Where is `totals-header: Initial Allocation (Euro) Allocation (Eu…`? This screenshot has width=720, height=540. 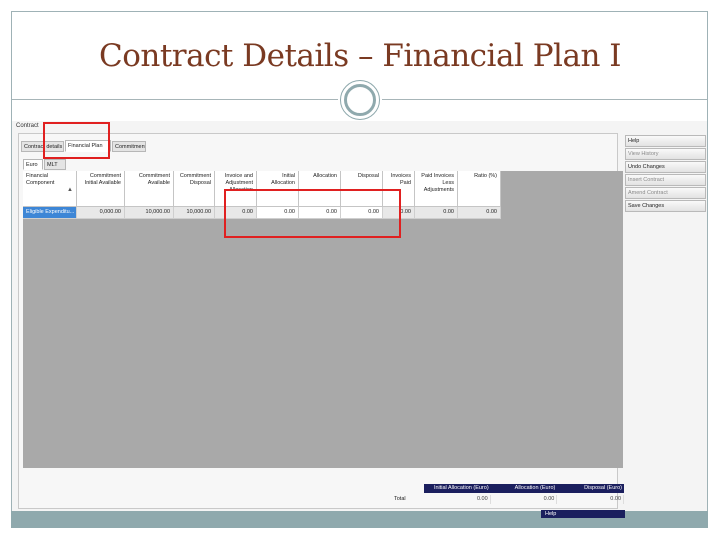 totals-header: Initial Allocation (Euro) Allocation (Eu… is located at coordinates (524, 488).